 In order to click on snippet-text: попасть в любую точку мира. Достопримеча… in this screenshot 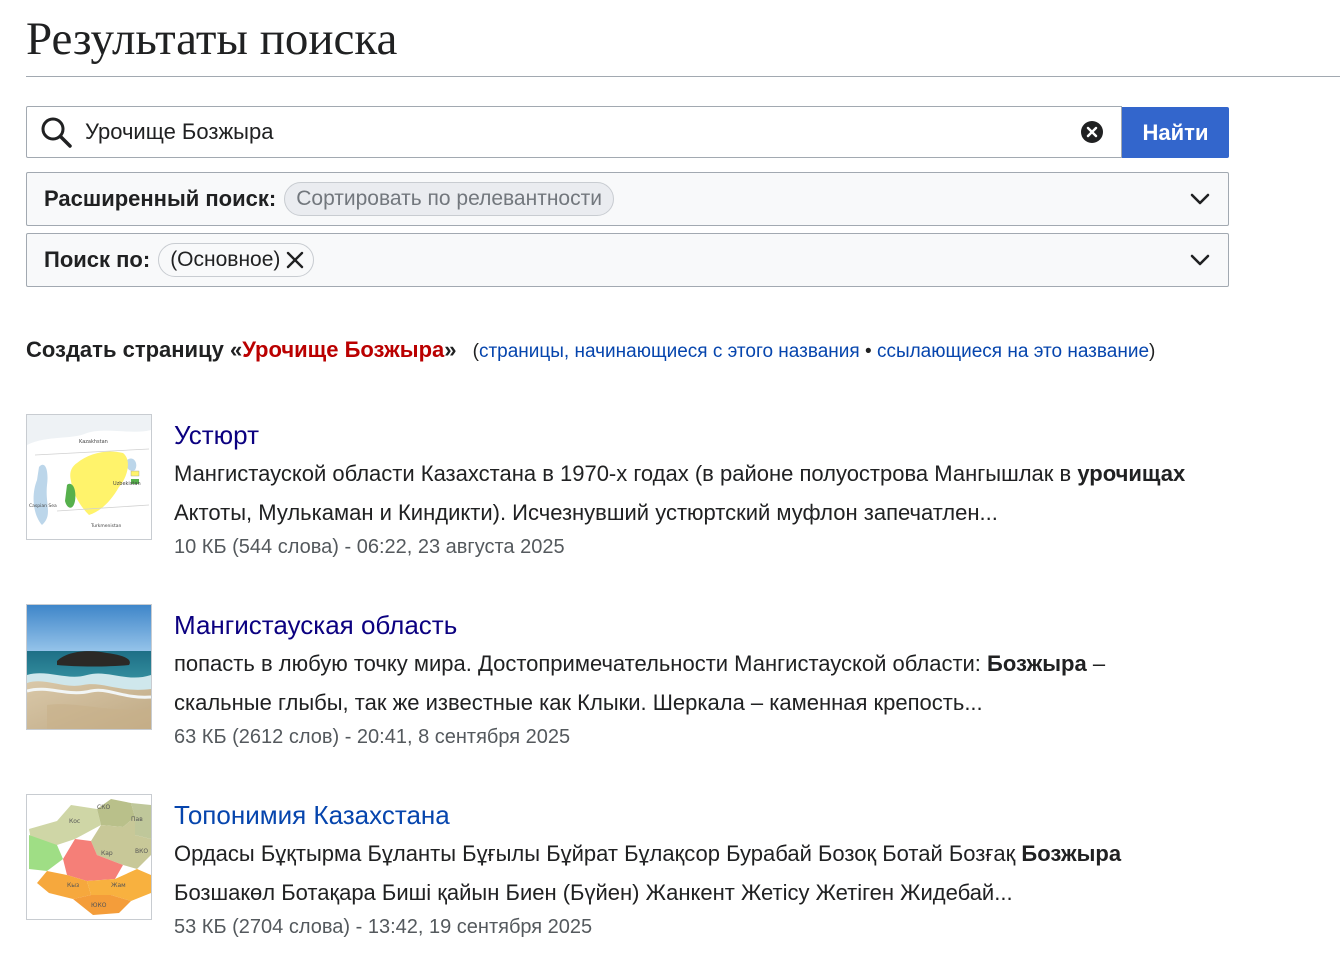, I will do `click(581, 663)`.